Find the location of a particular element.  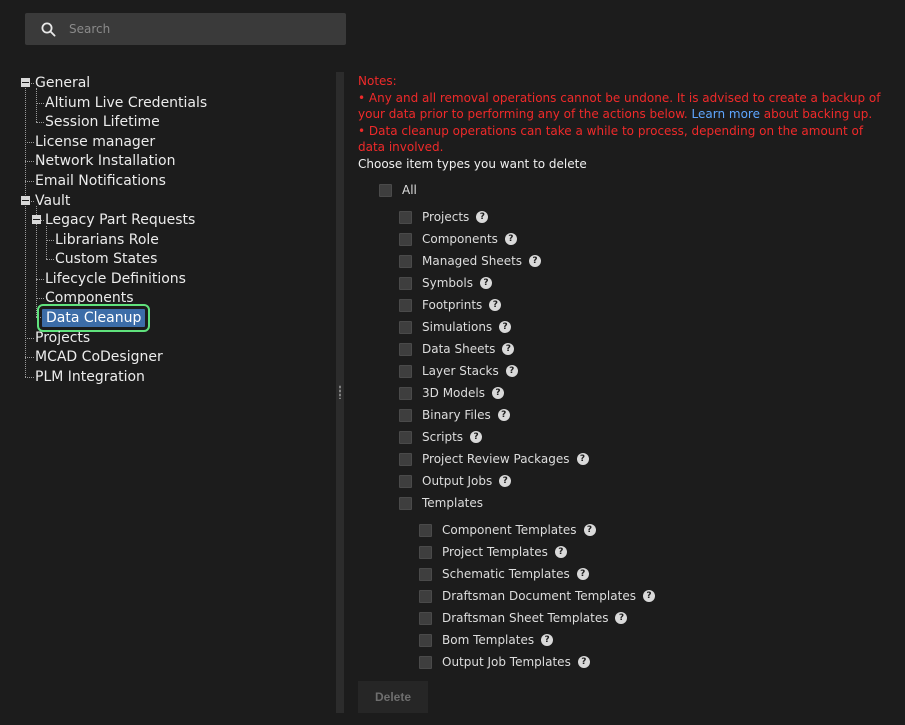

checkbox-row-projects: Projects ? is located at coordinates (444, 217).